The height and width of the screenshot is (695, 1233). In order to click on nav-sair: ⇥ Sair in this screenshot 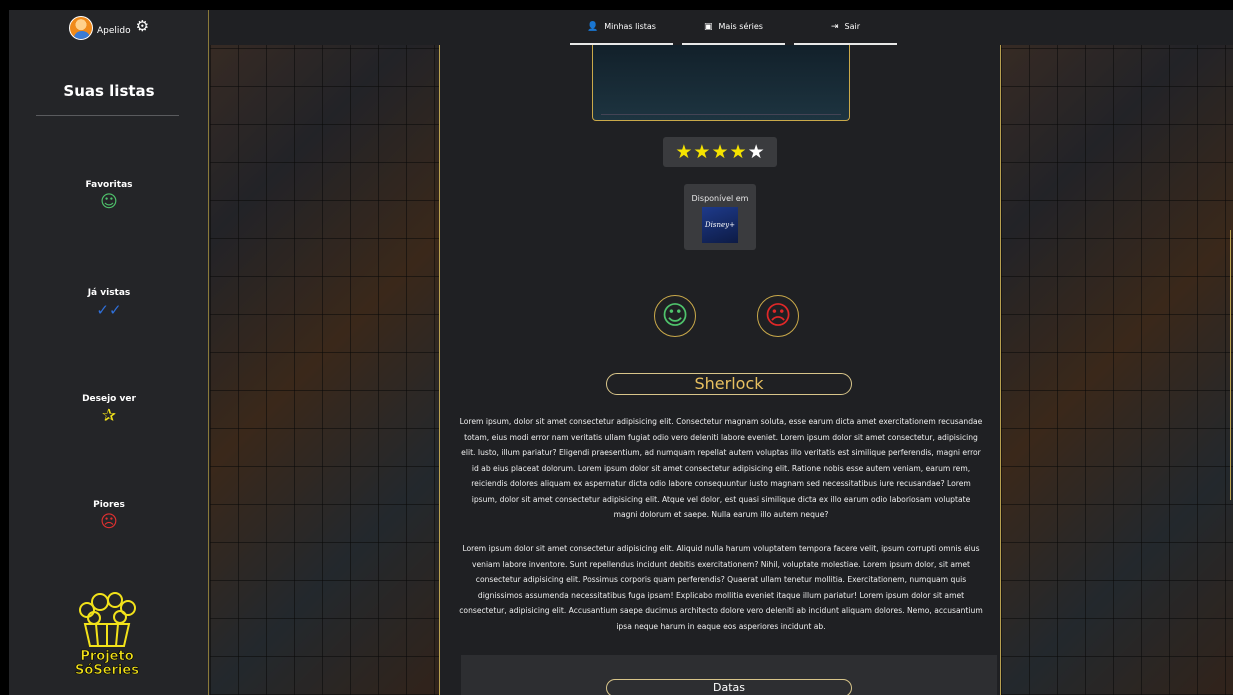, I will do `click(845, 27)`.